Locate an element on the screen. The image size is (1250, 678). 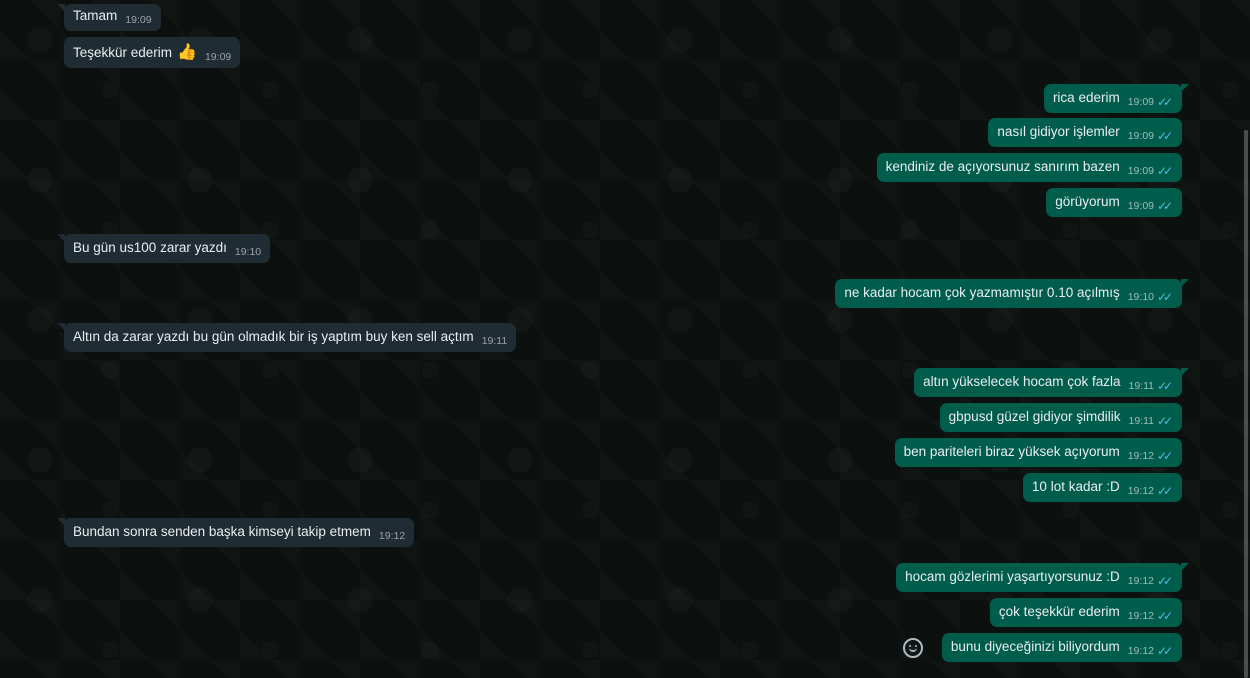
message-text: rica ederim is located at coordinates (1086, 97).